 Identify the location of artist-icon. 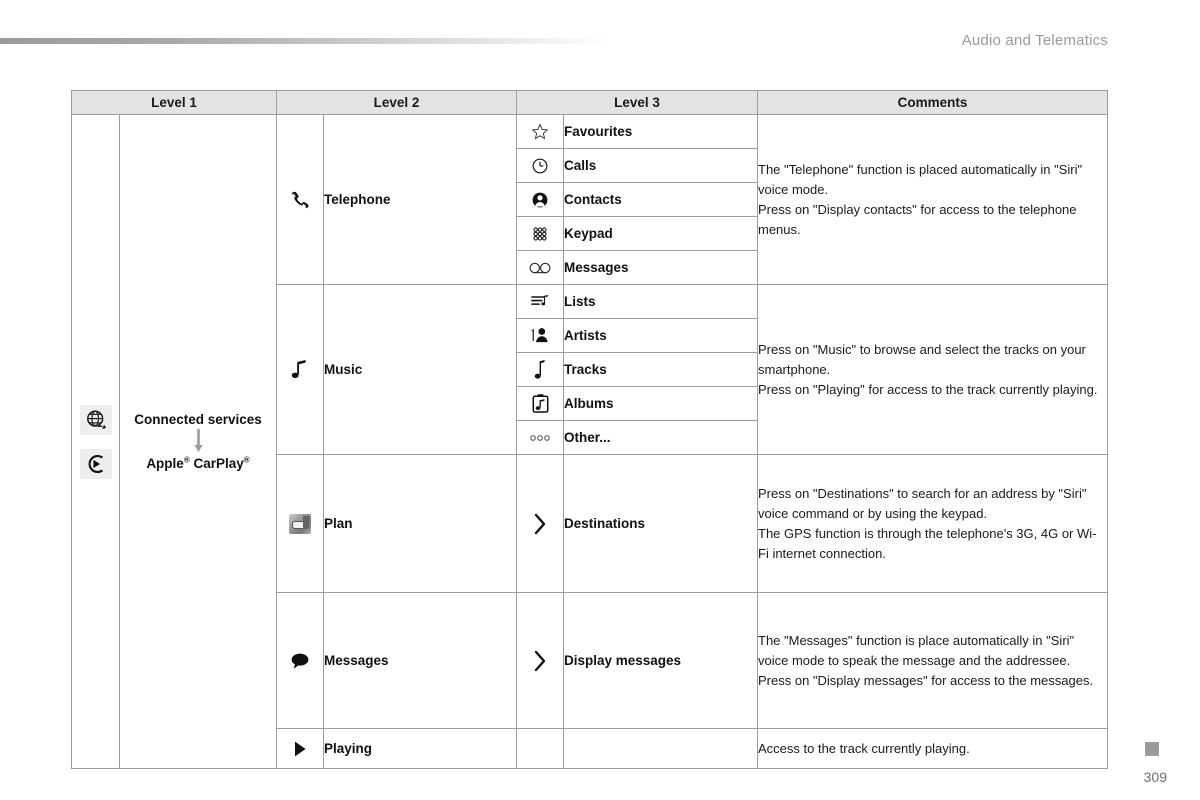
(540, 335).